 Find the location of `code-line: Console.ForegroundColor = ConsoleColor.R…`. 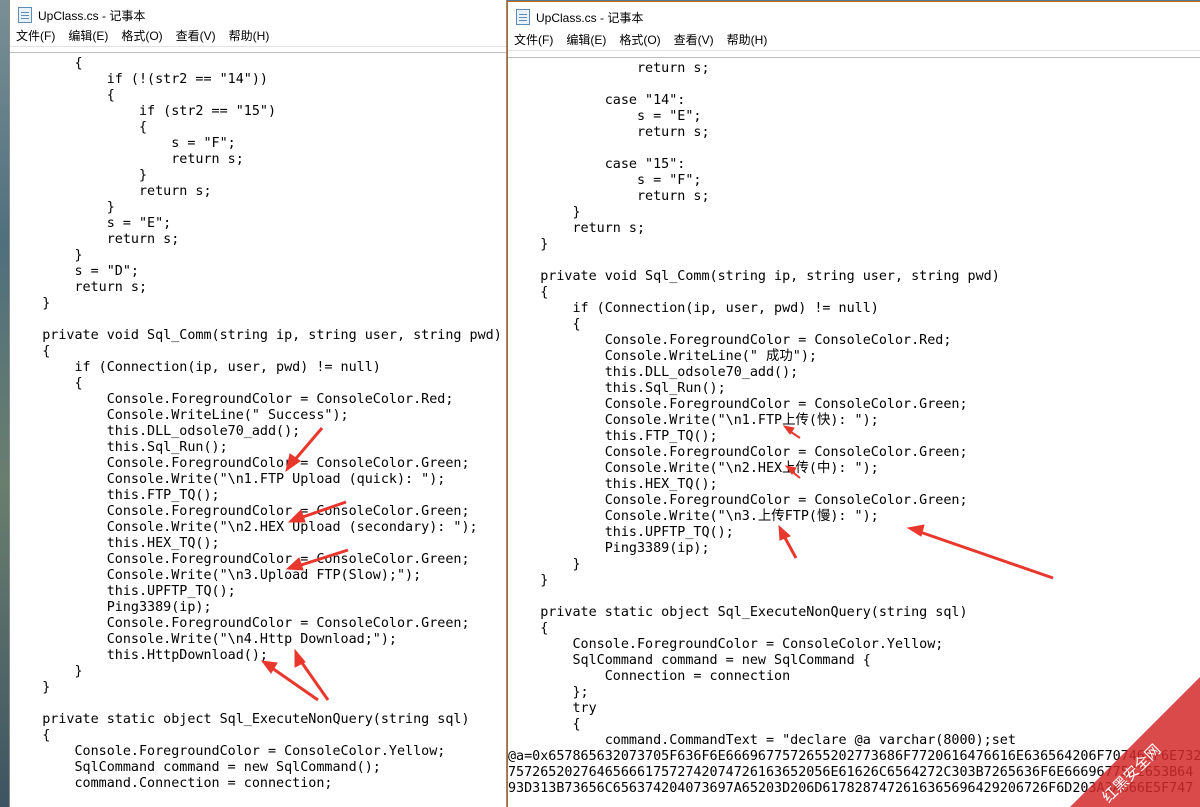

code-line: Console.ForegroundColor = ConsoleColor.R… is located at coordinates (730, 340).